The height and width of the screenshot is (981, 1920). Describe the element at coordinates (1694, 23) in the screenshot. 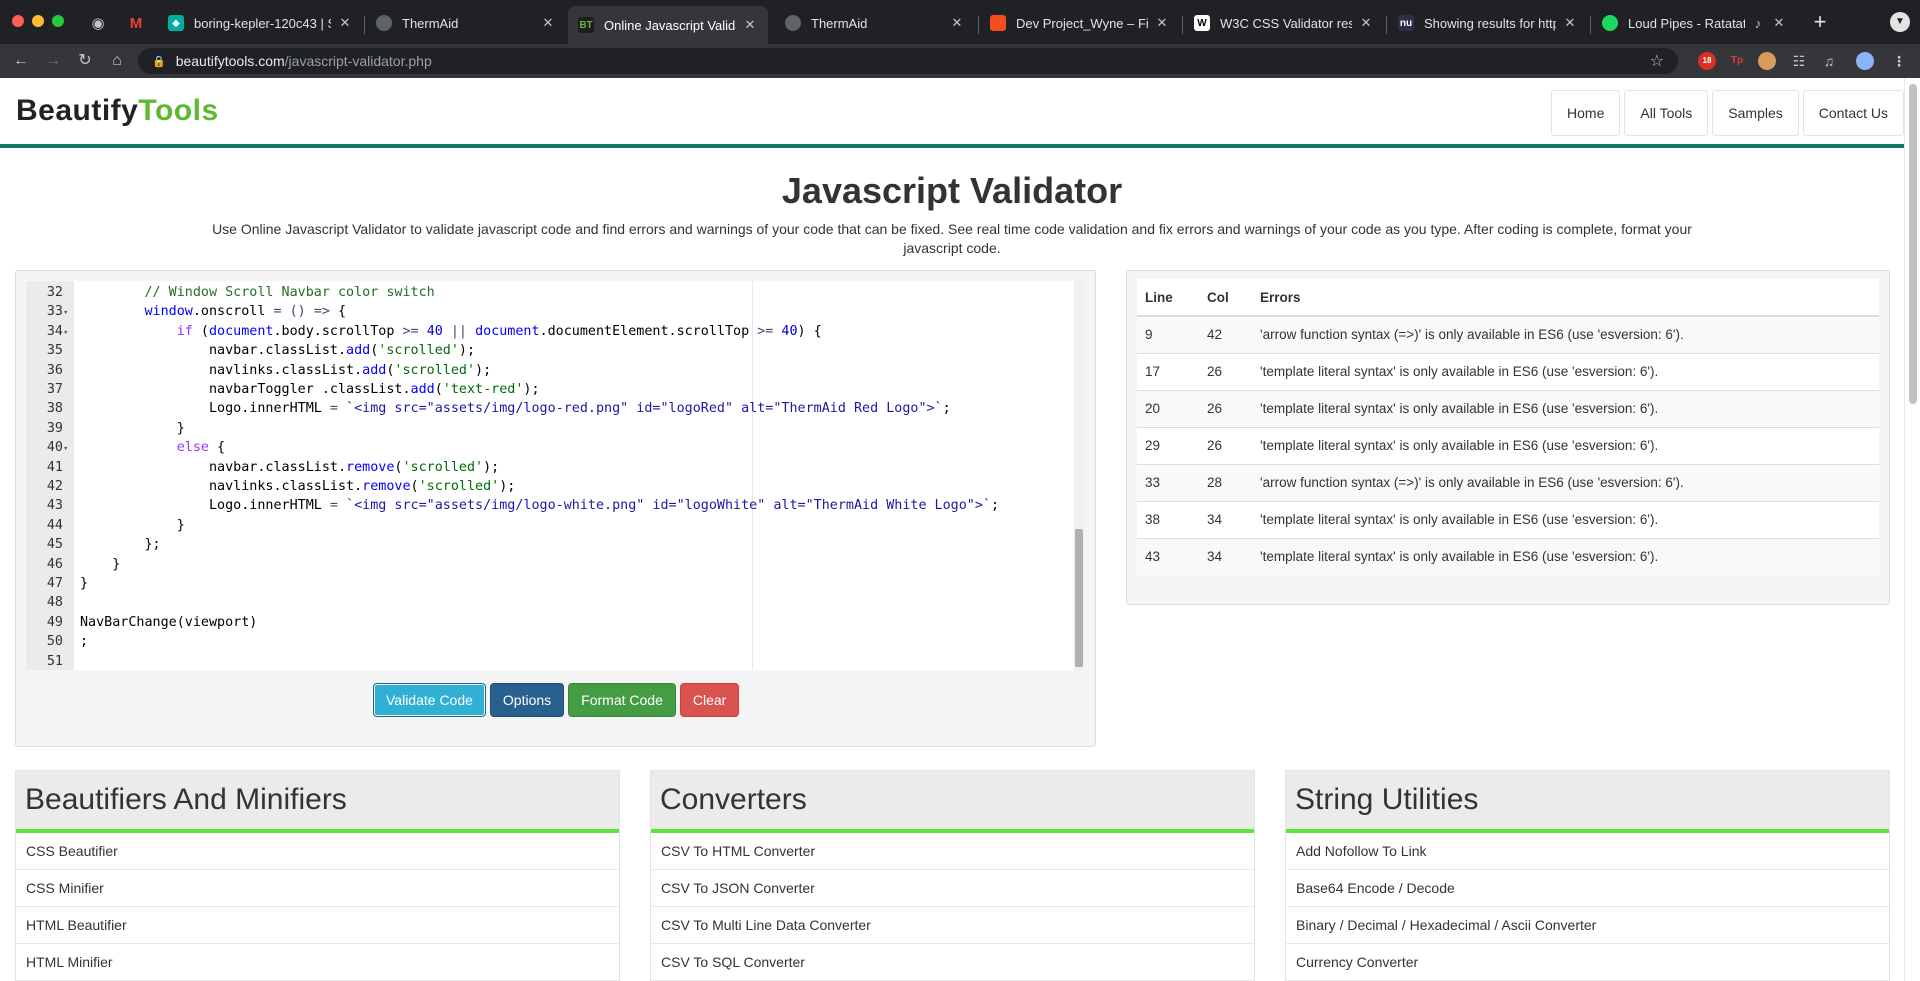

I see `browser-tab: Loud Pipes - Ratatat ♪ ✕` at that location.